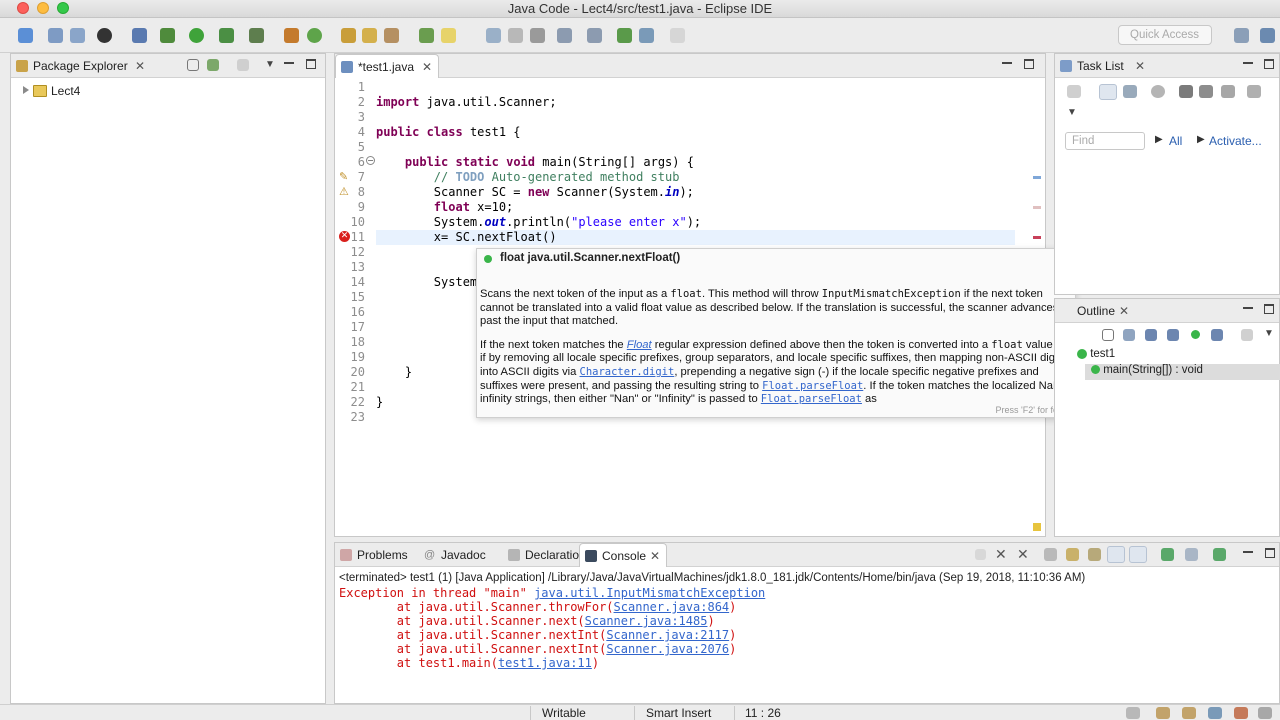 The image size is (1280, 720). What do you see at coordinates (678, 713) in the screenshot?
I see `insert-mode-status: Smart Insert` at bounding box center [678, 713].